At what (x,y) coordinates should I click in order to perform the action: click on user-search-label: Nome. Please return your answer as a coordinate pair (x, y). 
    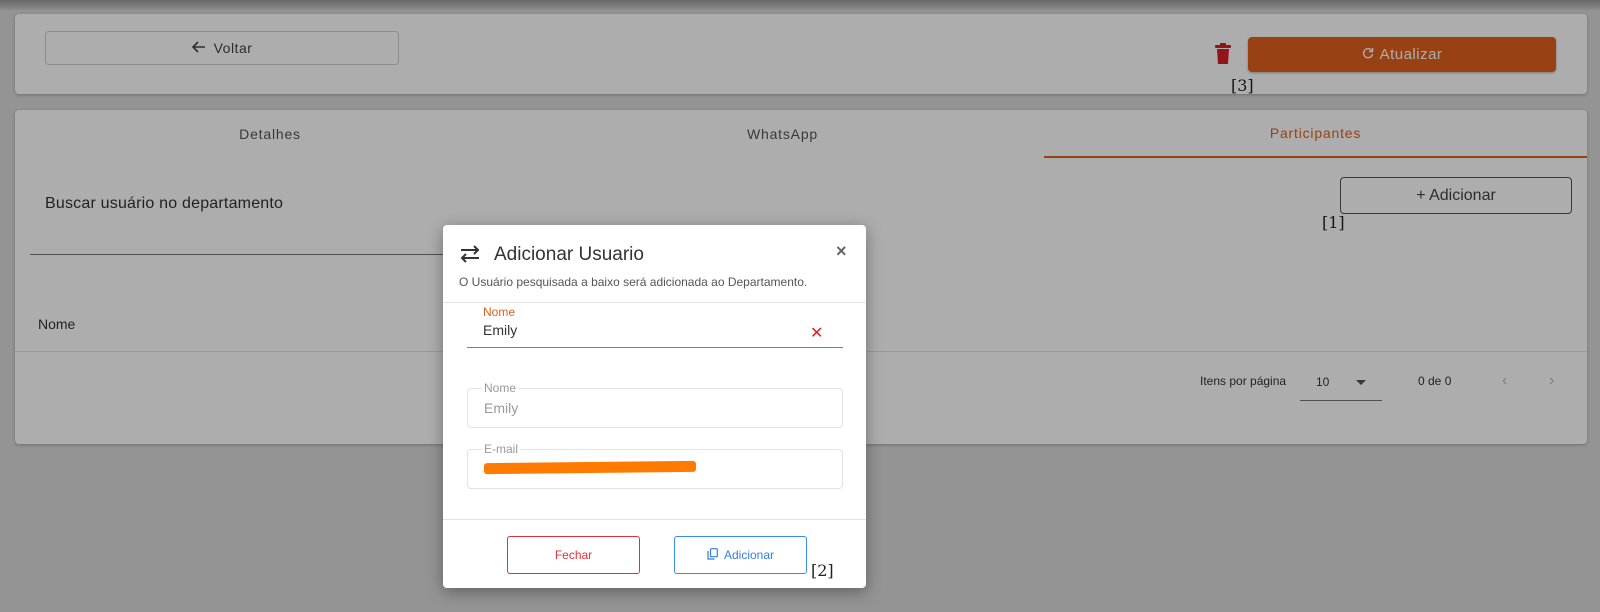
    Looking at the image, I should click on (499, 312).